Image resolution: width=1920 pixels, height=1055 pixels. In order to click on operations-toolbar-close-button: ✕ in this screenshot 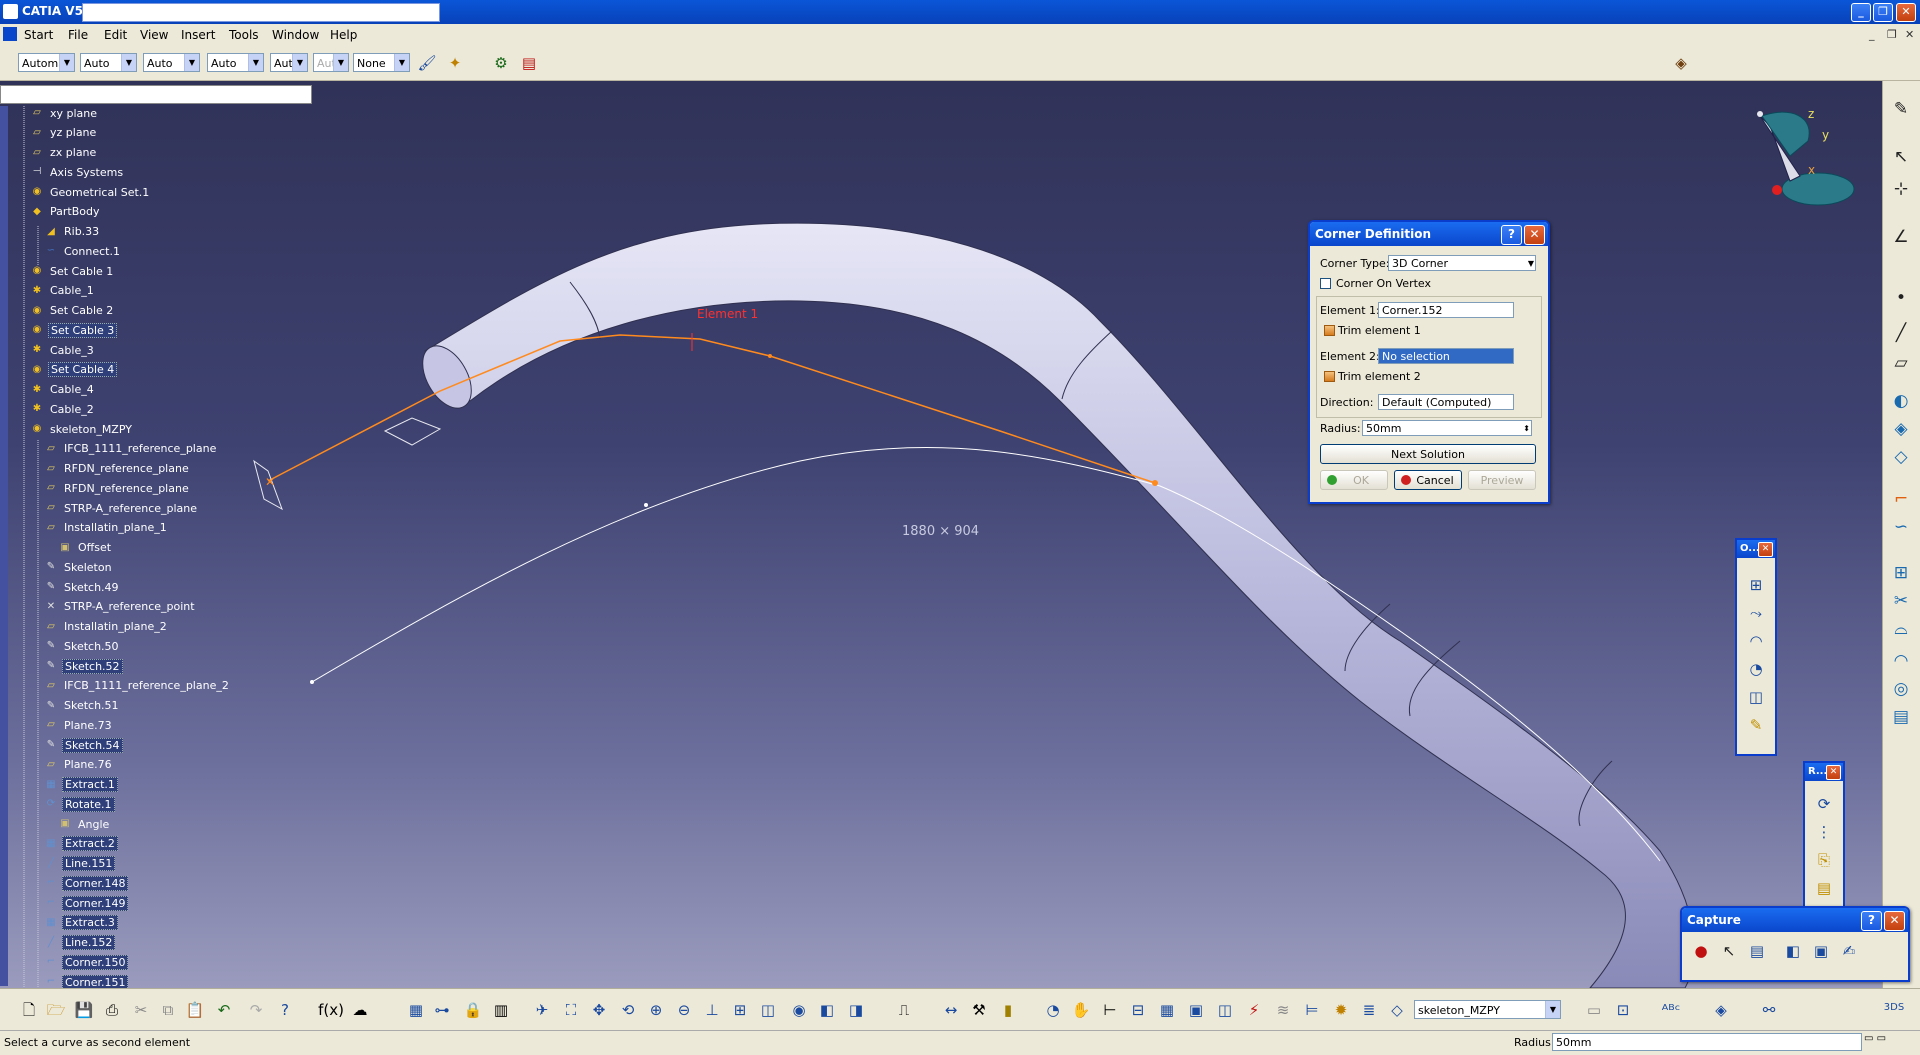, I will do `click(1765, 549)`.